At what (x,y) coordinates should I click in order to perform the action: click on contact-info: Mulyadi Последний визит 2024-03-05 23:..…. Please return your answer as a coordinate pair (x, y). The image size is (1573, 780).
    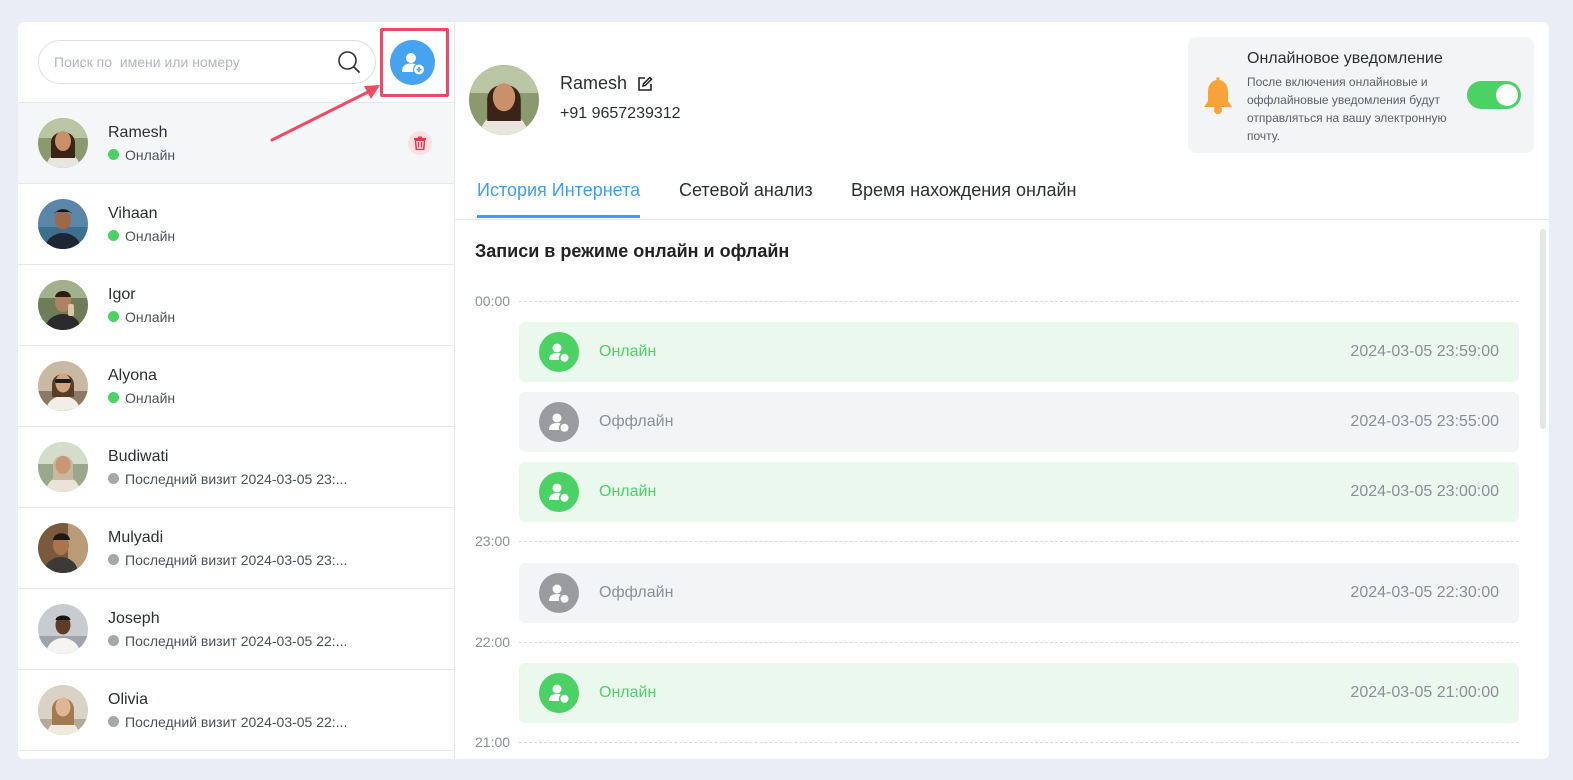
    Looking at the image, I should click on (227, 548).